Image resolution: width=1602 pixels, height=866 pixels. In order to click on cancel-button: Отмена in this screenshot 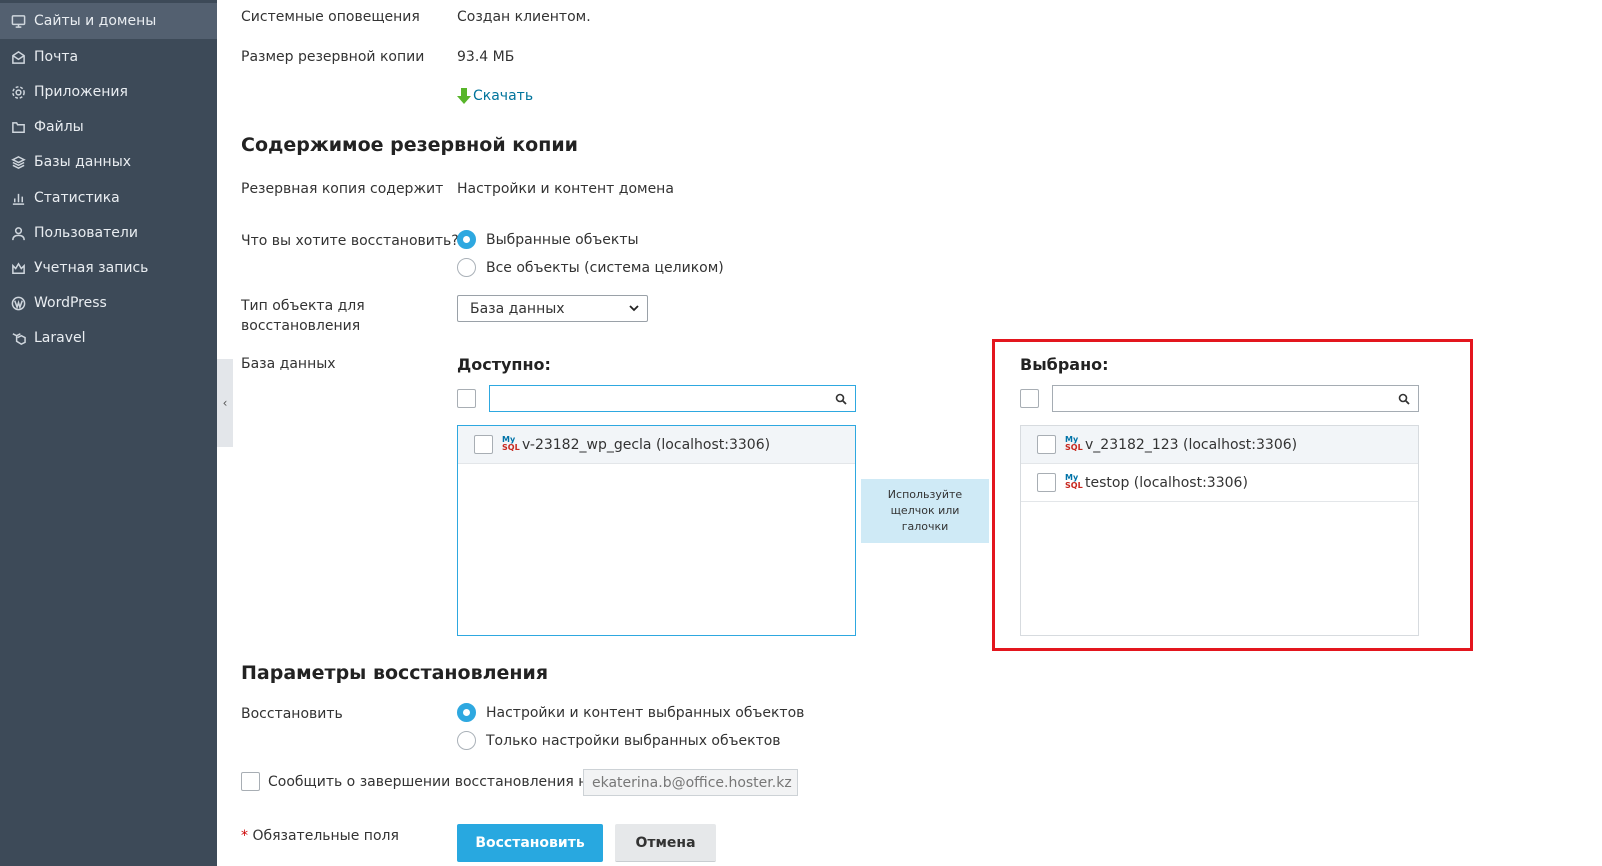, I will do `click(665, 843)`.